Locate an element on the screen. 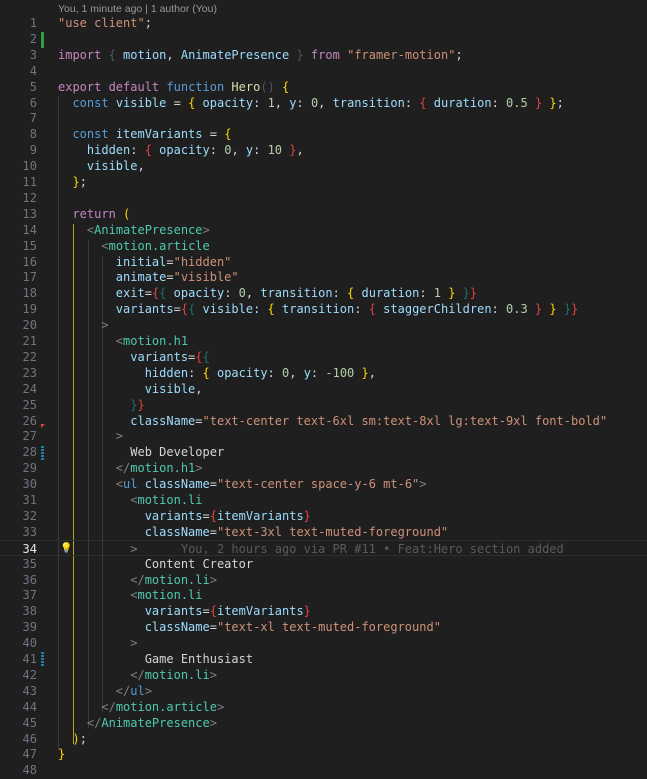 This screenshot has height=779, width=647. code-line: 31 <motion.li is located at coordinates (323, 500).